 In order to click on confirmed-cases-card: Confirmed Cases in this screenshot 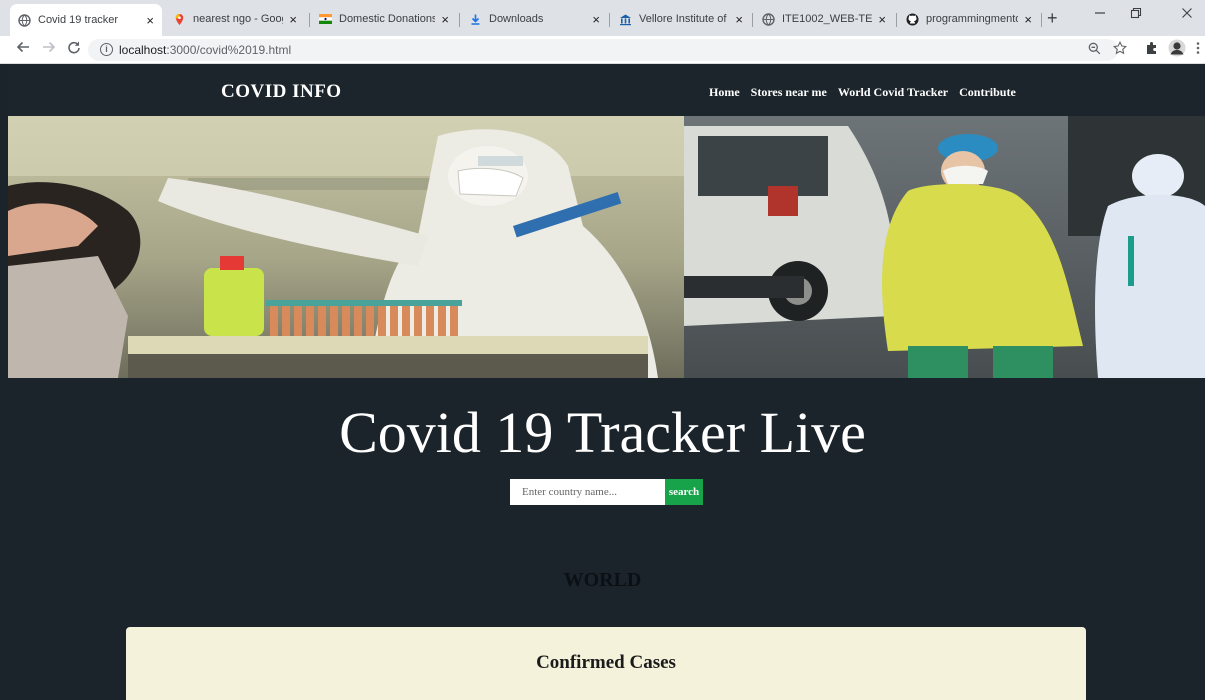, I will do `click(606, 663)`.